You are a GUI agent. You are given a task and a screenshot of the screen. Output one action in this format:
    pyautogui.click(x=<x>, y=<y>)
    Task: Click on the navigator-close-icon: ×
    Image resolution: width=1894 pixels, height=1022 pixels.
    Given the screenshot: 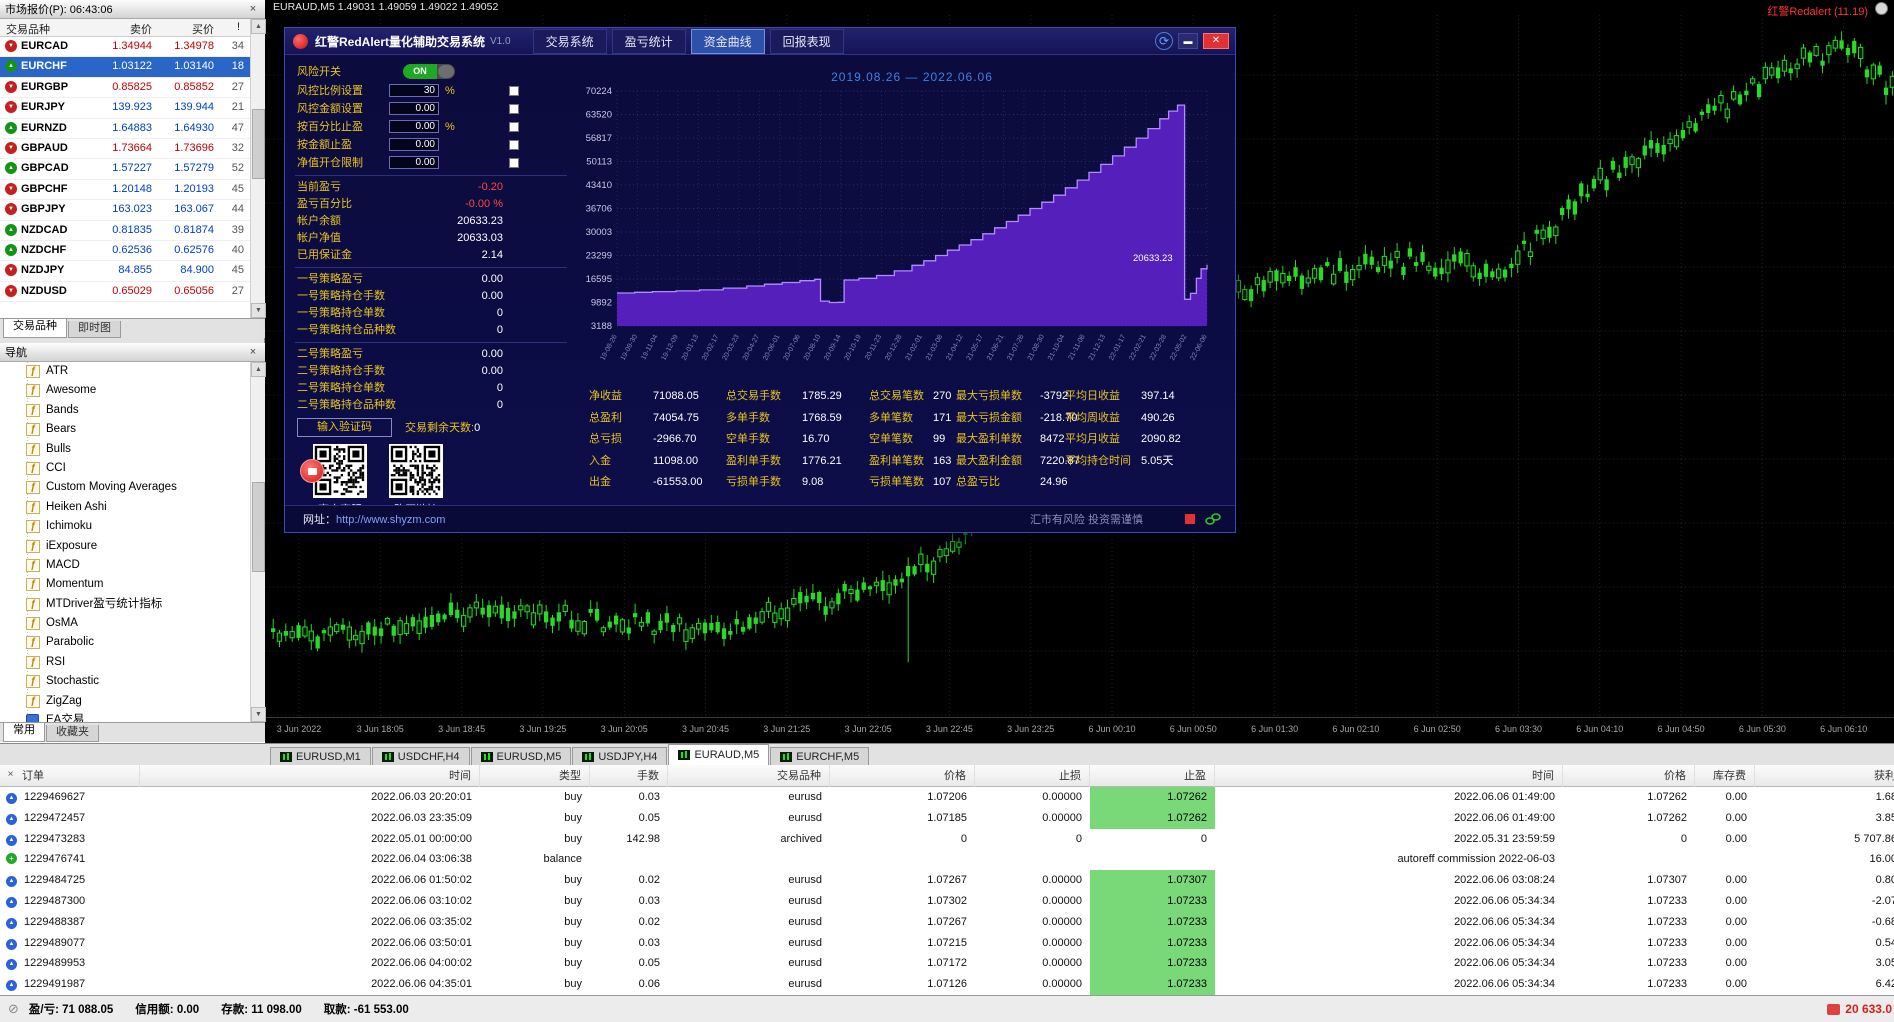 What is the action you would take?
    pyautogui.click(x=253, y=352)
    